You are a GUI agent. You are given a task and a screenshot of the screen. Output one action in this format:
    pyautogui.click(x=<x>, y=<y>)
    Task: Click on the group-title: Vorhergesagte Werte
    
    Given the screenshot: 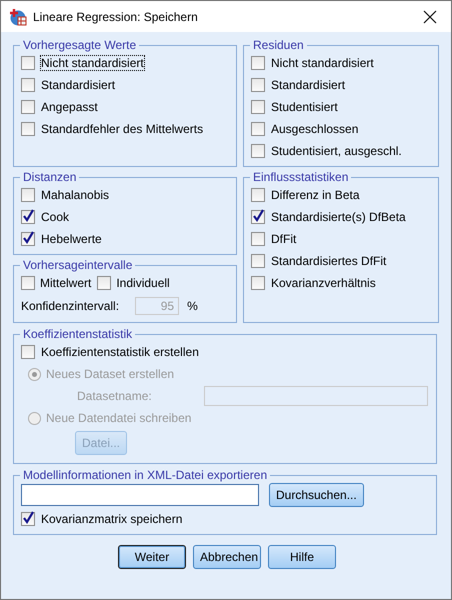 What is the action you would take?
    pyautogui.click(x=80, y=45)
    